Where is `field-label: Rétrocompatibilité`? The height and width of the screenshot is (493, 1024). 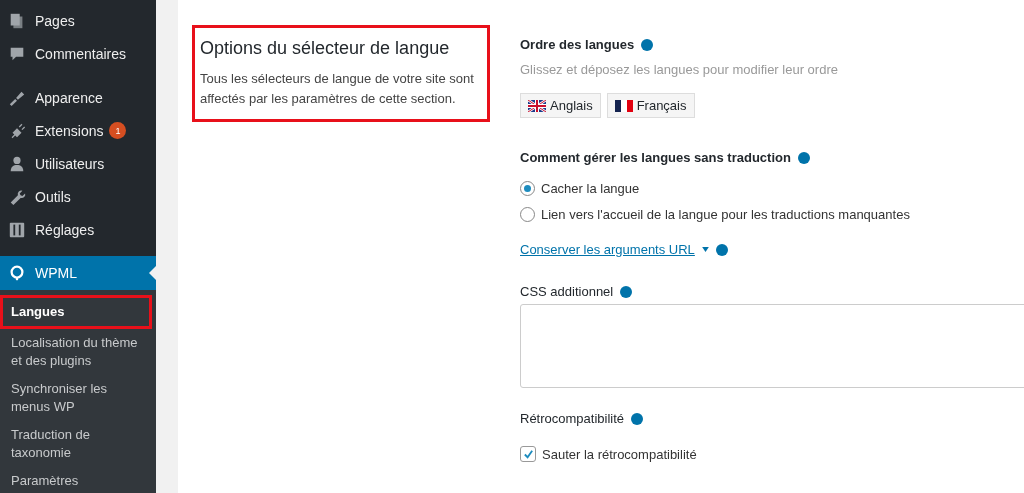 field-label: Rétrocompatibilité is located at coordinates (572, 418).